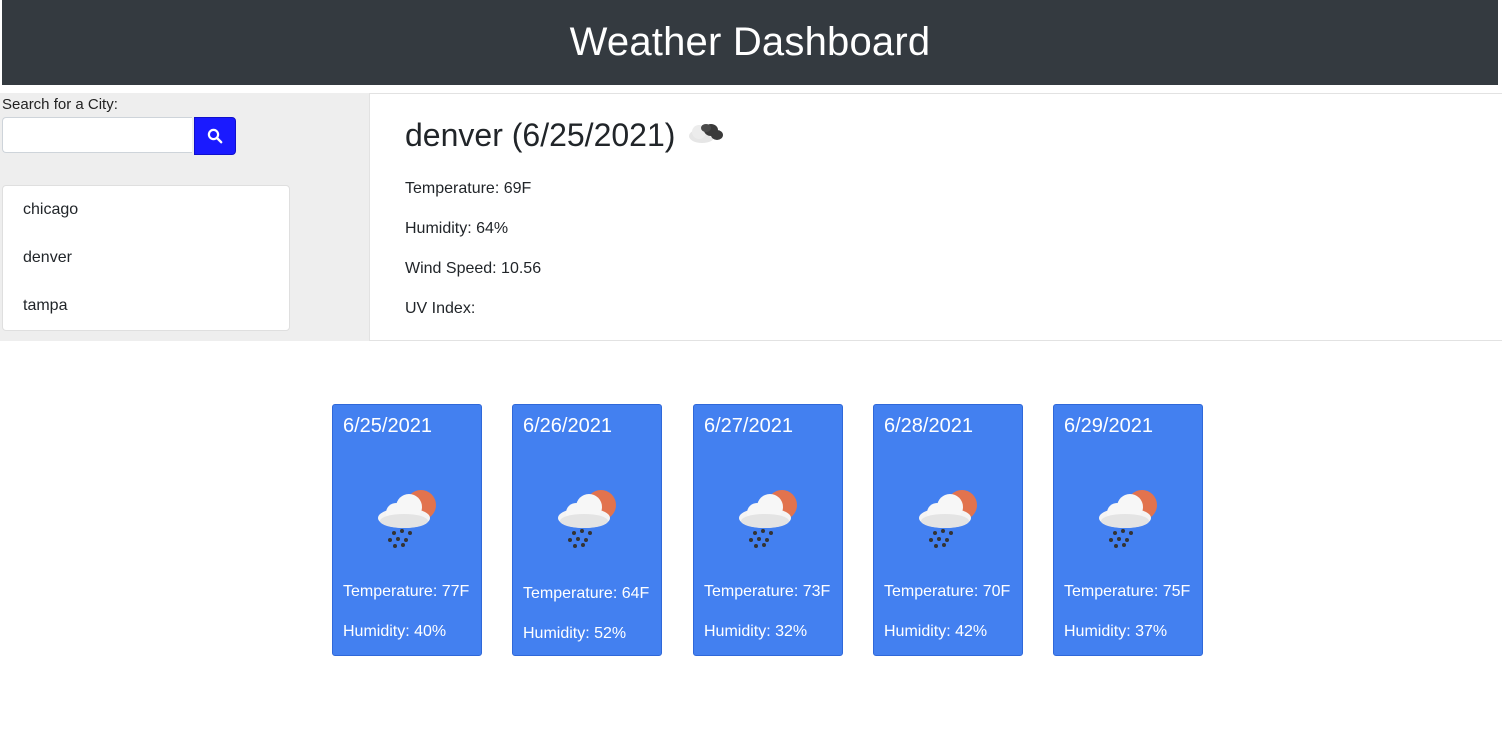 The width and height of the screenshot is (1502, 741). Describe the element at coordinates (1108, 426) in the screenshot. I see `forecast-date: 6/29/2021` at that location.